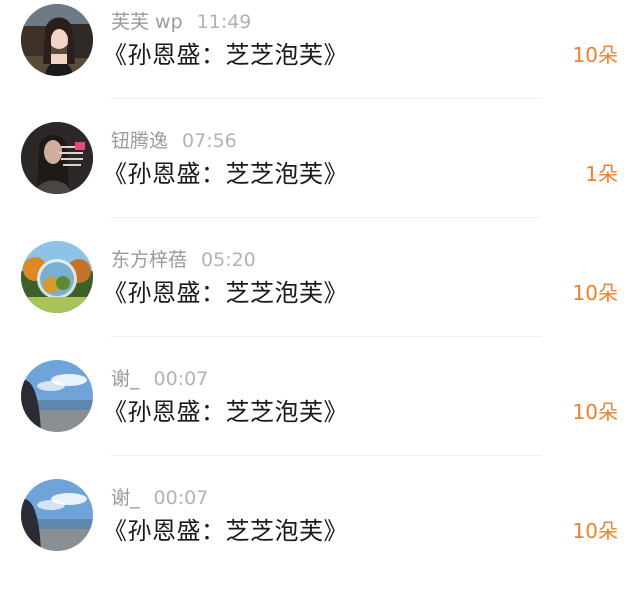 This screenshot has height=595, width=640. What do you see at coordinates (57, 40) in the screenshot?
I see `woman-portrait-car-icon` at bounding box center [57, 40].